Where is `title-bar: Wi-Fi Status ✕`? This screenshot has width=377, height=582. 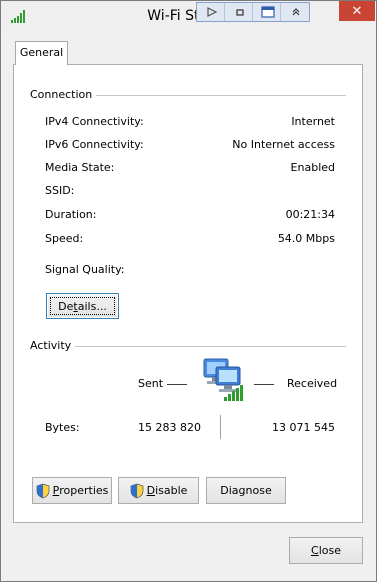
title-bar: Wi-Fi Status ✕ is located at coordinates (188, 16).